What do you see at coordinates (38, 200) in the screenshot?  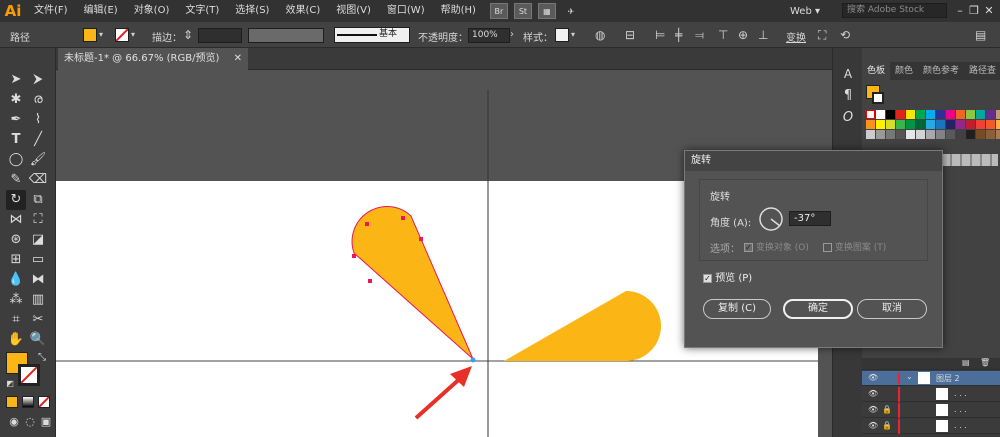 I see `scale-tool-icon: ⧉` at bounding box center [38, 200].